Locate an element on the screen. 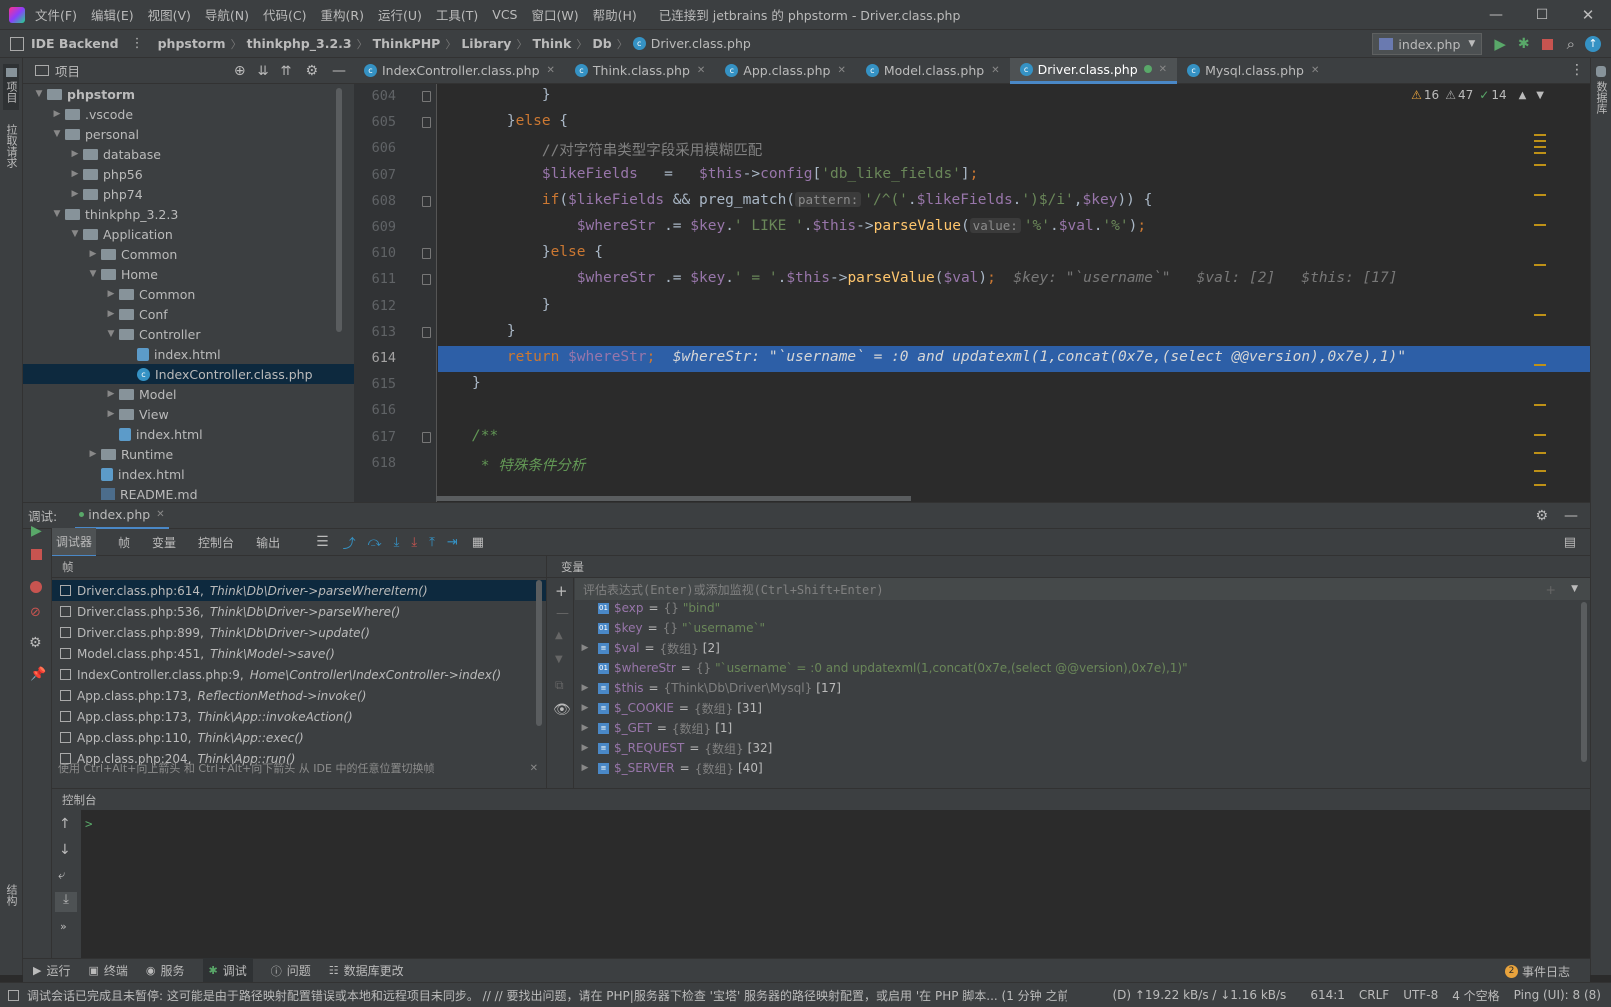  run-config-select: index.php ▼ is located at coordinates (1427, 44).